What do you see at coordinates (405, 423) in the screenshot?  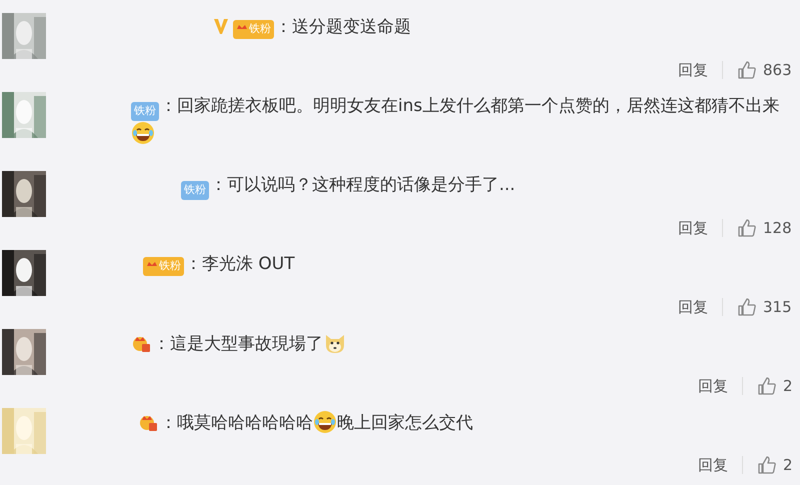 I see `comment-text: 晚上回家怎么交代` at bounding box center [405, 423].